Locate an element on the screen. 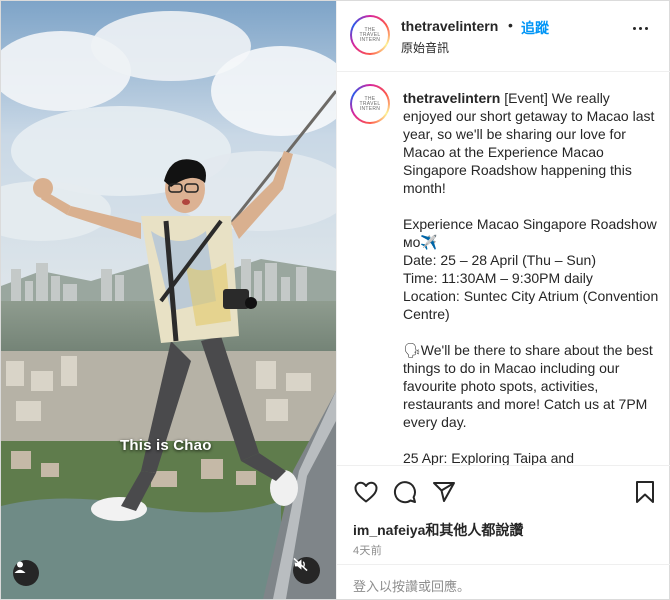 This screenshot has width=670, height=600. tagged-user-button is located at coordinates (26, 573).